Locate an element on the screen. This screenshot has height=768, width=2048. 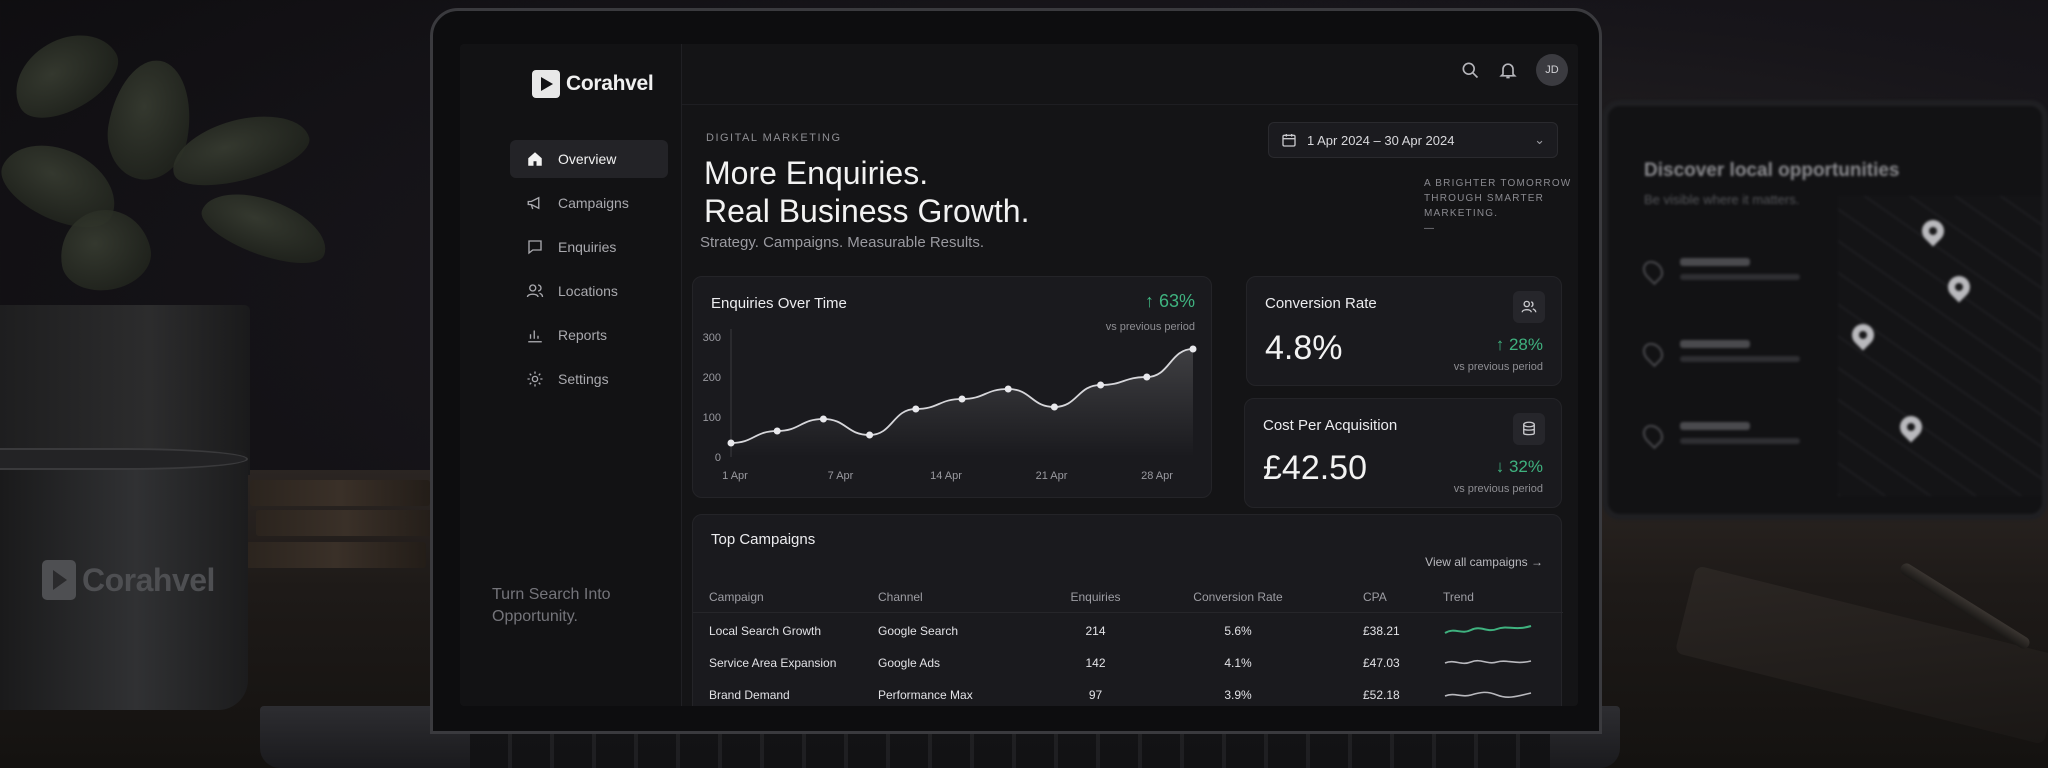
view-all-campaigns-link: View all campaigns → is located at coordinates (1484, 562).